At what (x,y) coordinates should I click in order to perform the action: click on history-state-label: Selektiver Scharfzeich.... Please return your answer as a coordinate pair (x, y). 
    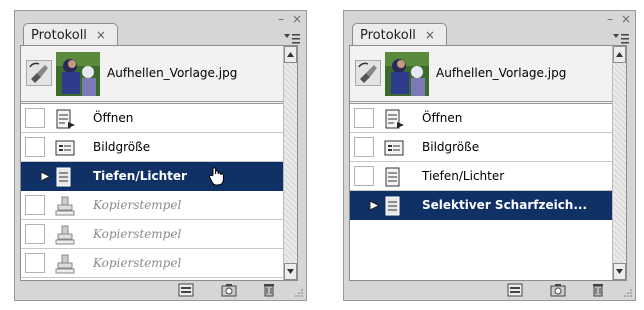
    Looking at the image, I should click on (505, 205).